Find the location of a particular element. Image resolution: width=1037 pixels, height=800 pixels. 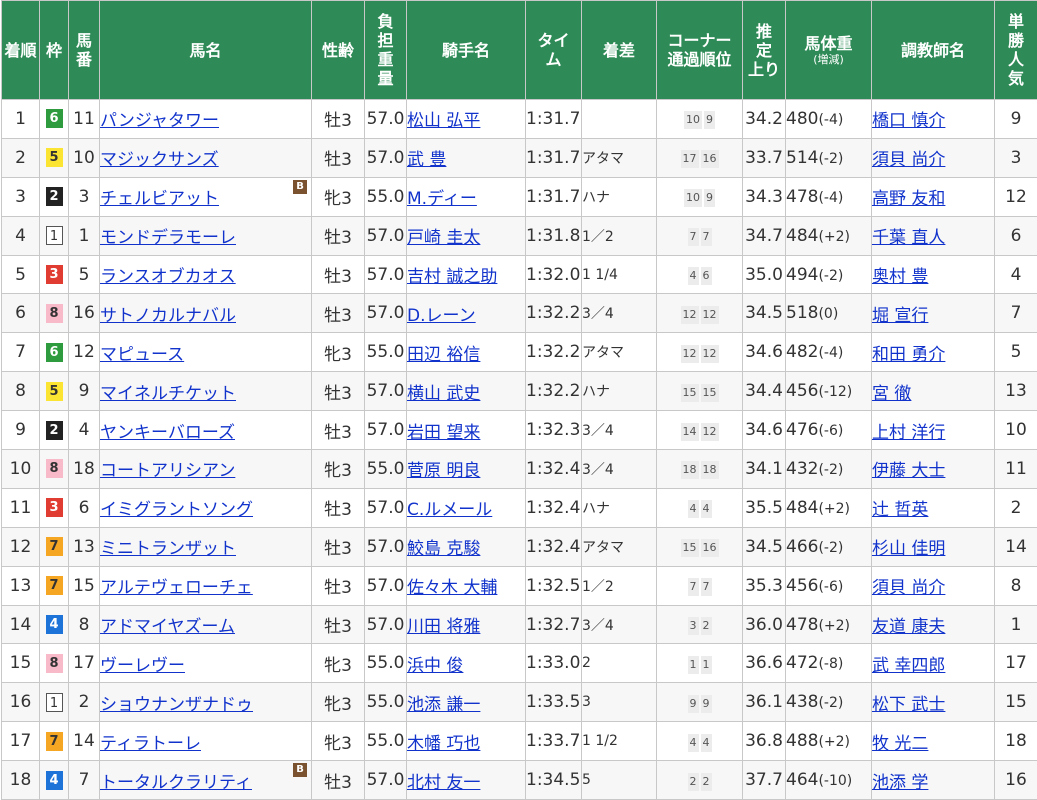

header-corner-line: コーナー is located at coordinates (699, 40).